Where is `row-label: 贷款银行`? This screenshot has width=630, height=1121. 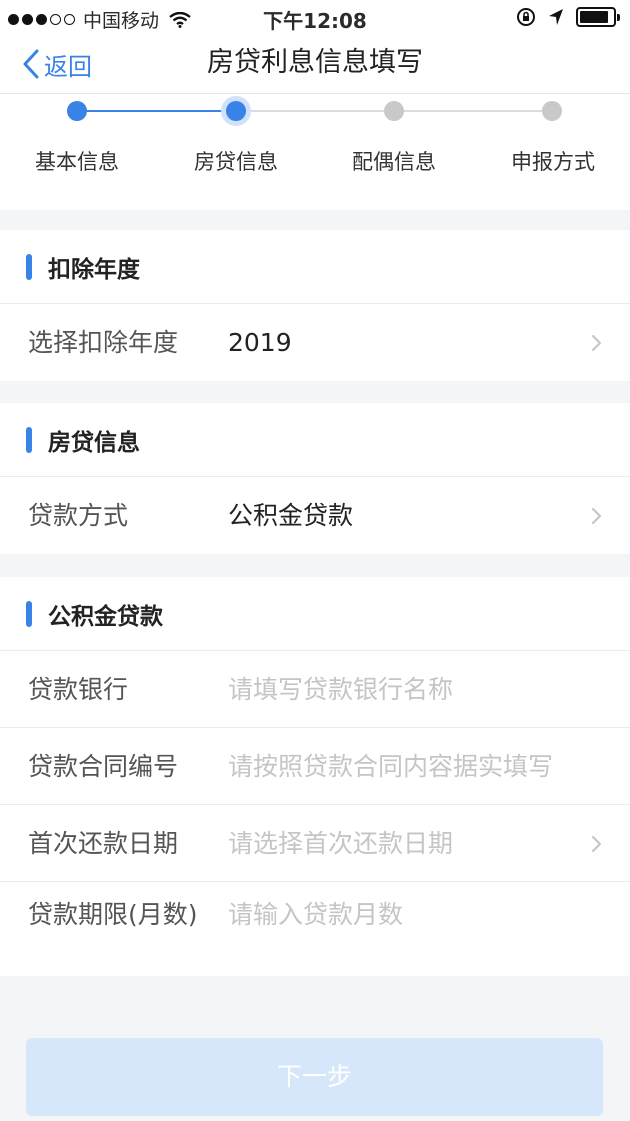
row-label: 贷款银行 is located at coordinates (78, 689).